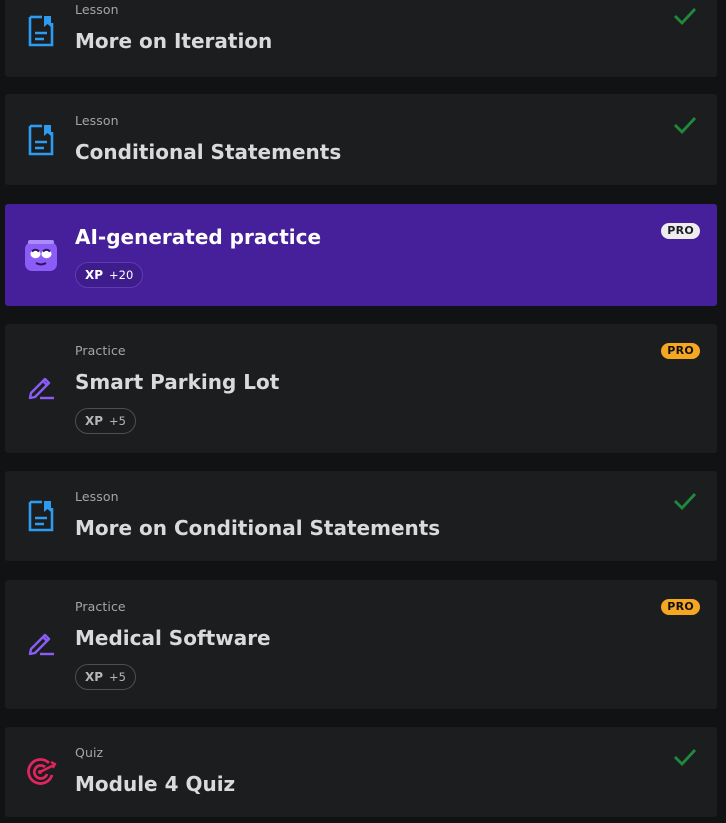 This screenshot has height=823, width=726. What do you see at coordinates (89, 752) in the screenshot?
I see `item-kind: Quiz` at bounding box center [89, 752].